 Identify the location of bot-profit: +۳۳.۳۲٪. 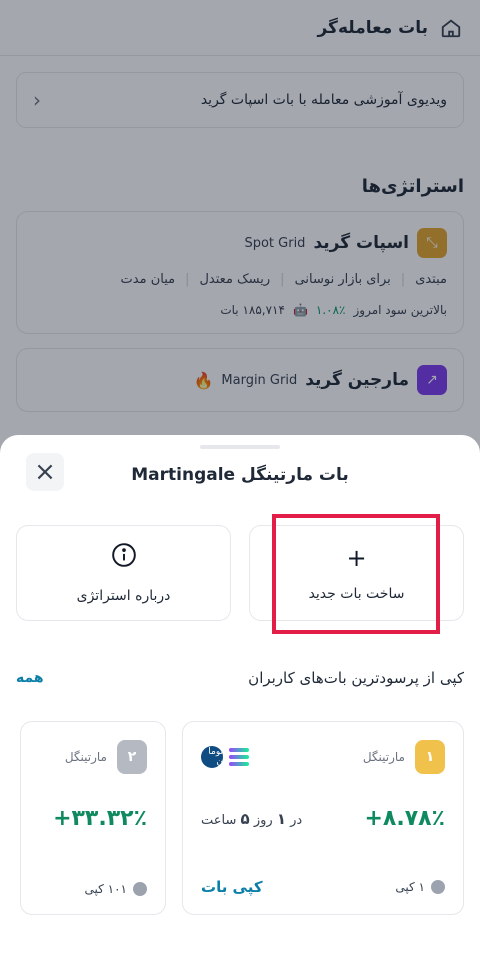
(100, 818).